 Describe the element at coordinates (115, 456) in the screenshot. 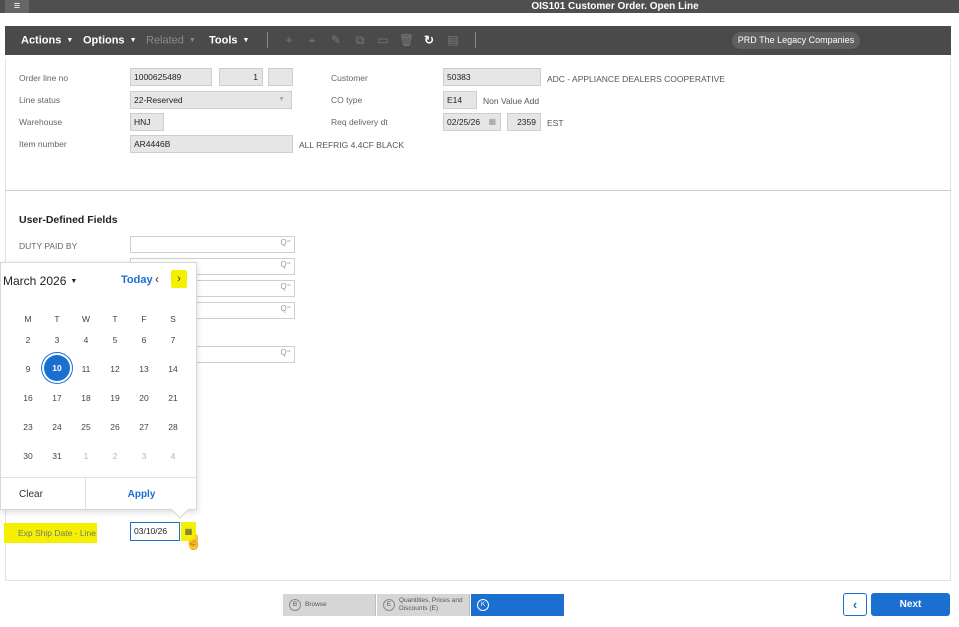

I see `calendar-day-next-month: 2` at that location.